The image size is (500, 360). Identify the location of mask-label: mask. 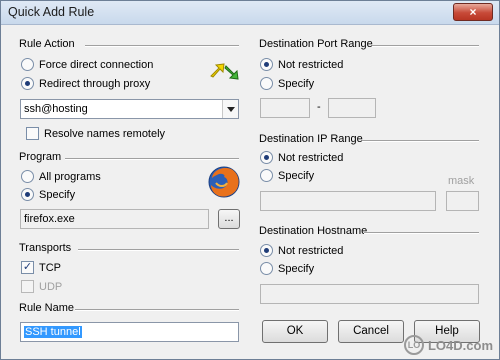
(461, 181).